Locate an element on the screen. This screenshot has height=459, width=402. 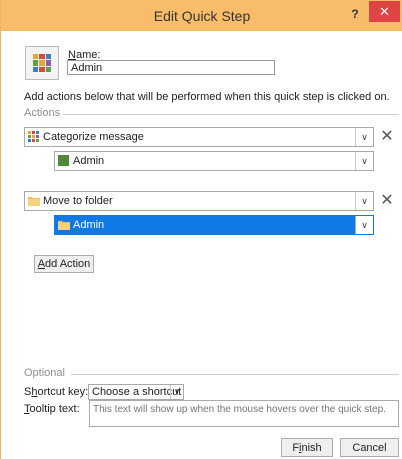
action-2-option-label: Admin is located at coordinates (89, 225).